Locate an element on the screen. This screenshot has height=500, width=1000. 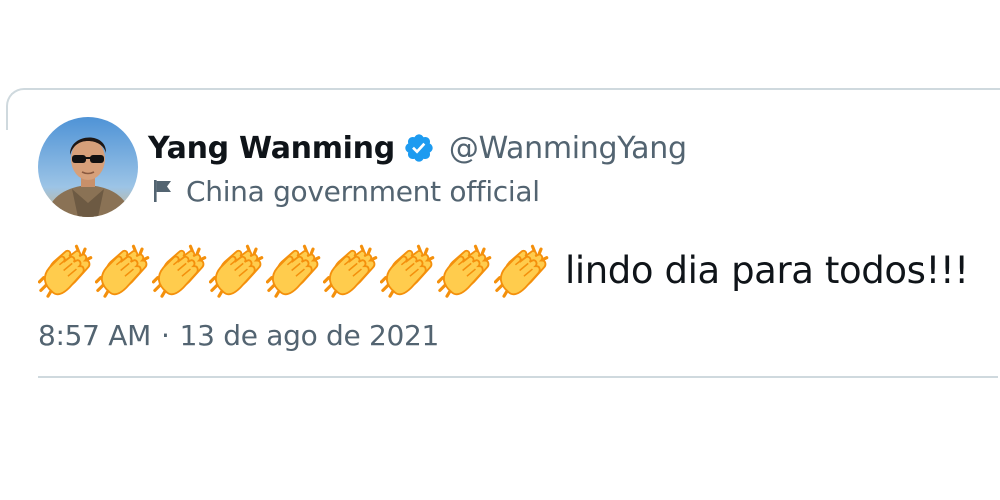
author-avatar is located at coordinates (88, 167).